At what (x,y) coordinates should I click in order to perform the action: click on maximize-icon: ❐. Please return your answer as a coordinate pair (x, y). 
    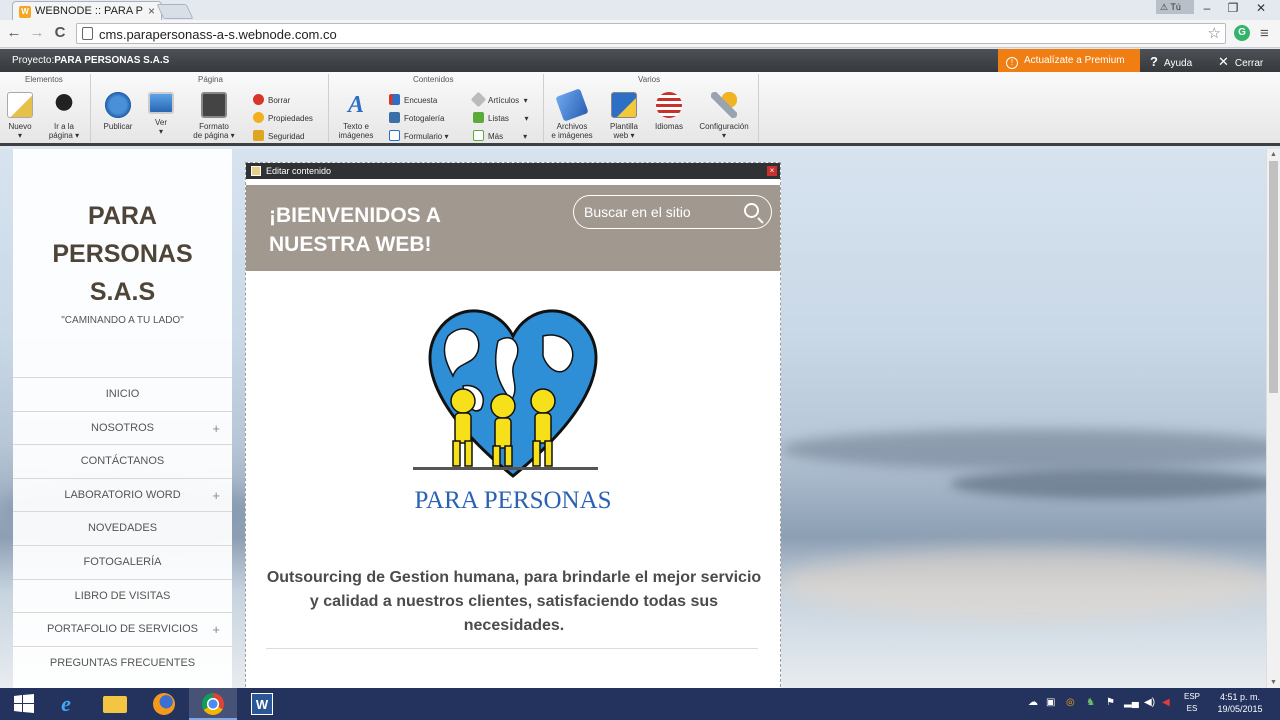
    Looking at the image, I should click on (1233, 8).